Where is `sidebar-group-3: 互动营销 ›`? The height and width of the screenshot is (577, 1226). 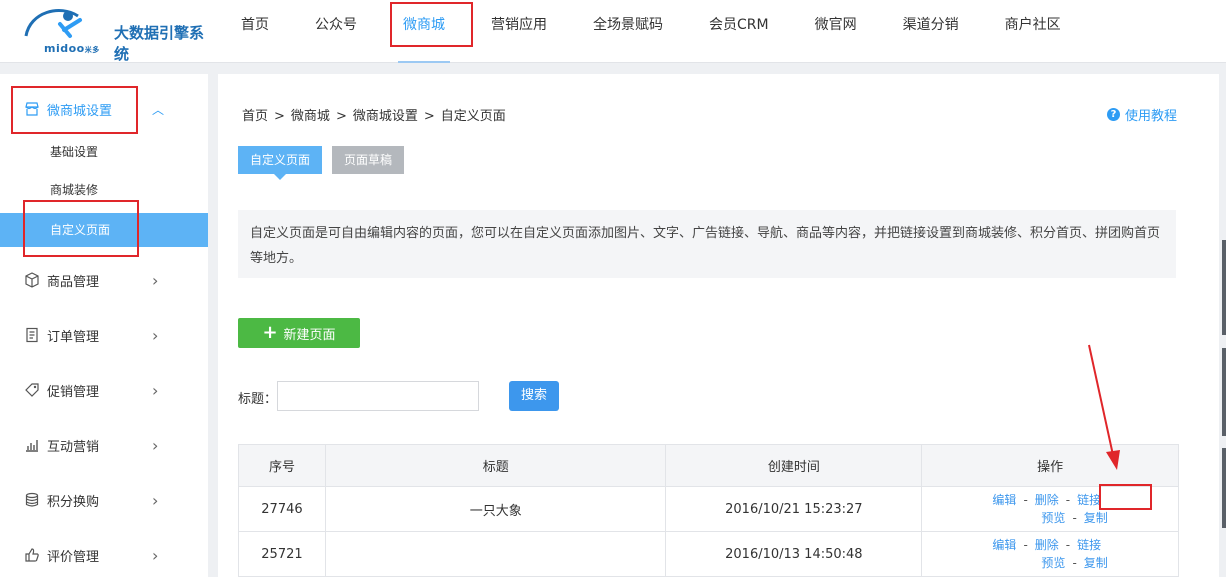
sidebar-group-3: 互动营销 › is located at coordinates (104, 445).